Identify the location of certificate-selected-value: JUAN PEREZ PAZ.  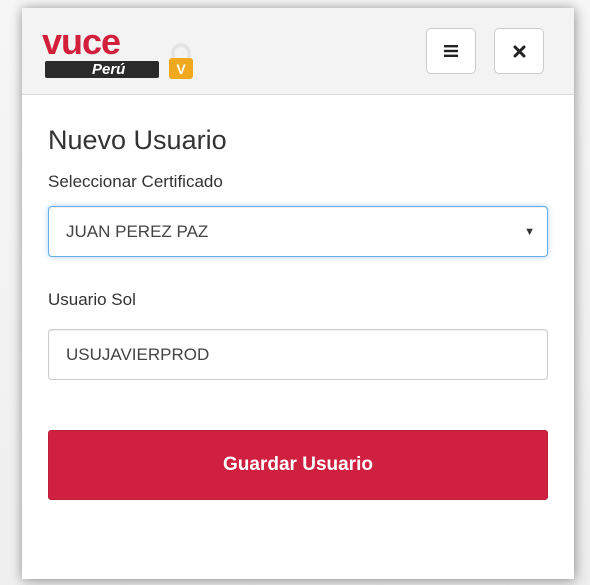
(137, 231).